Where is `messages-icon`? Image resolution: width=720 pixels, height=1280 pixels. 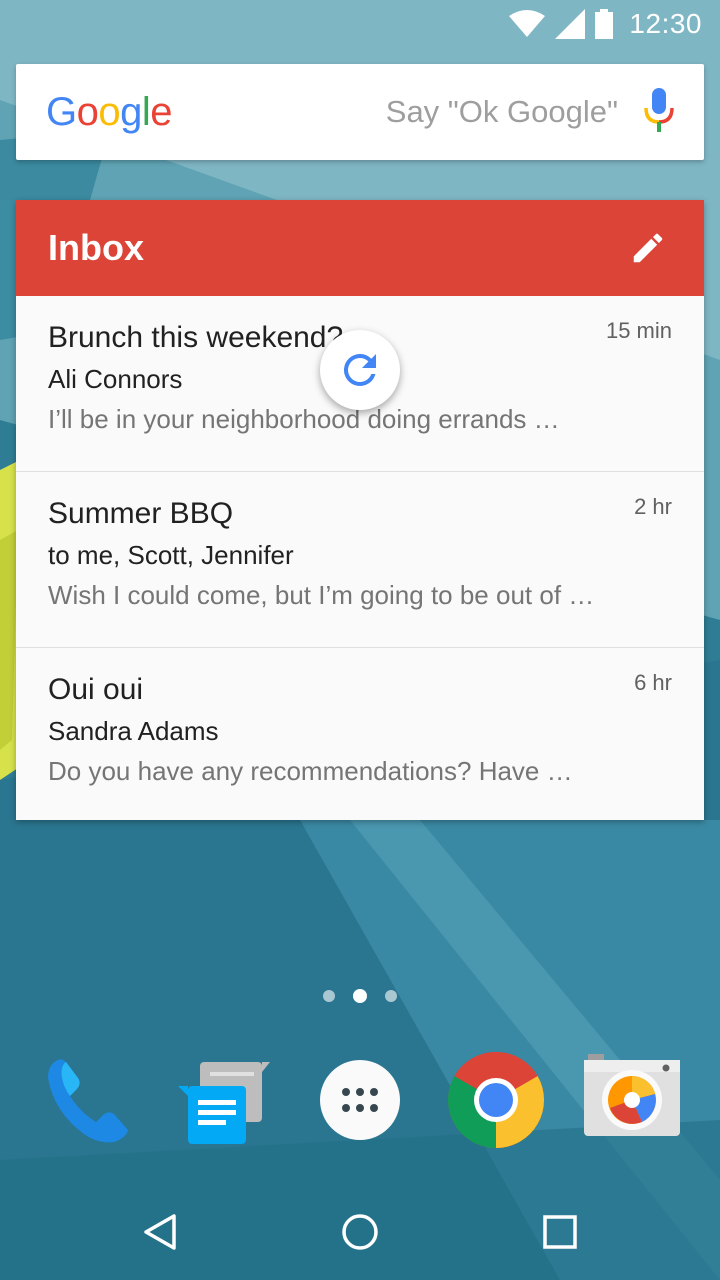 messages-icon is located at coordinates (226, 1100).